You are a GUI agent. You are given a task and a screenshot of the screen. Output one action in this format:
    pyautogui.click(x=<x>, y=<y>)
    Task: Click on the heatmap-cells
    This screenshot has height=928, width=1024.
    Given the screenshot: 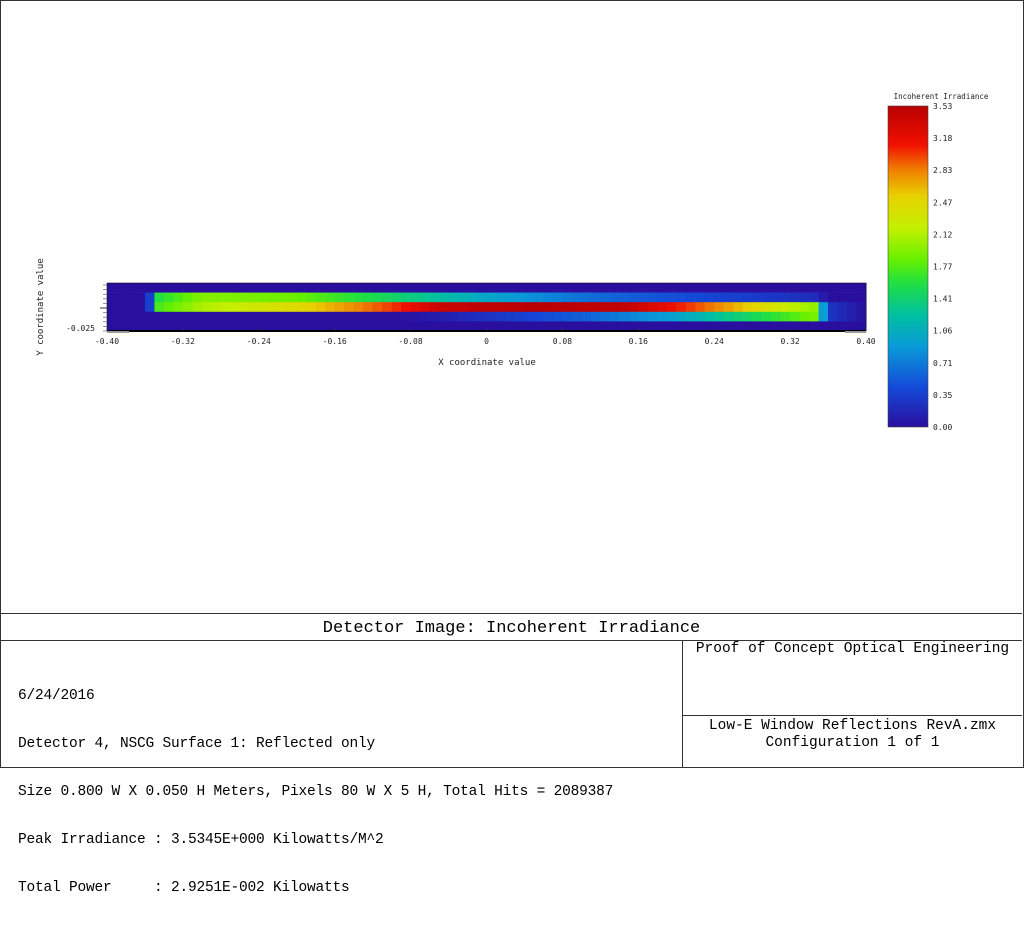 What is the action you would take?
    pyautogui.click(x=487, y=307)
    